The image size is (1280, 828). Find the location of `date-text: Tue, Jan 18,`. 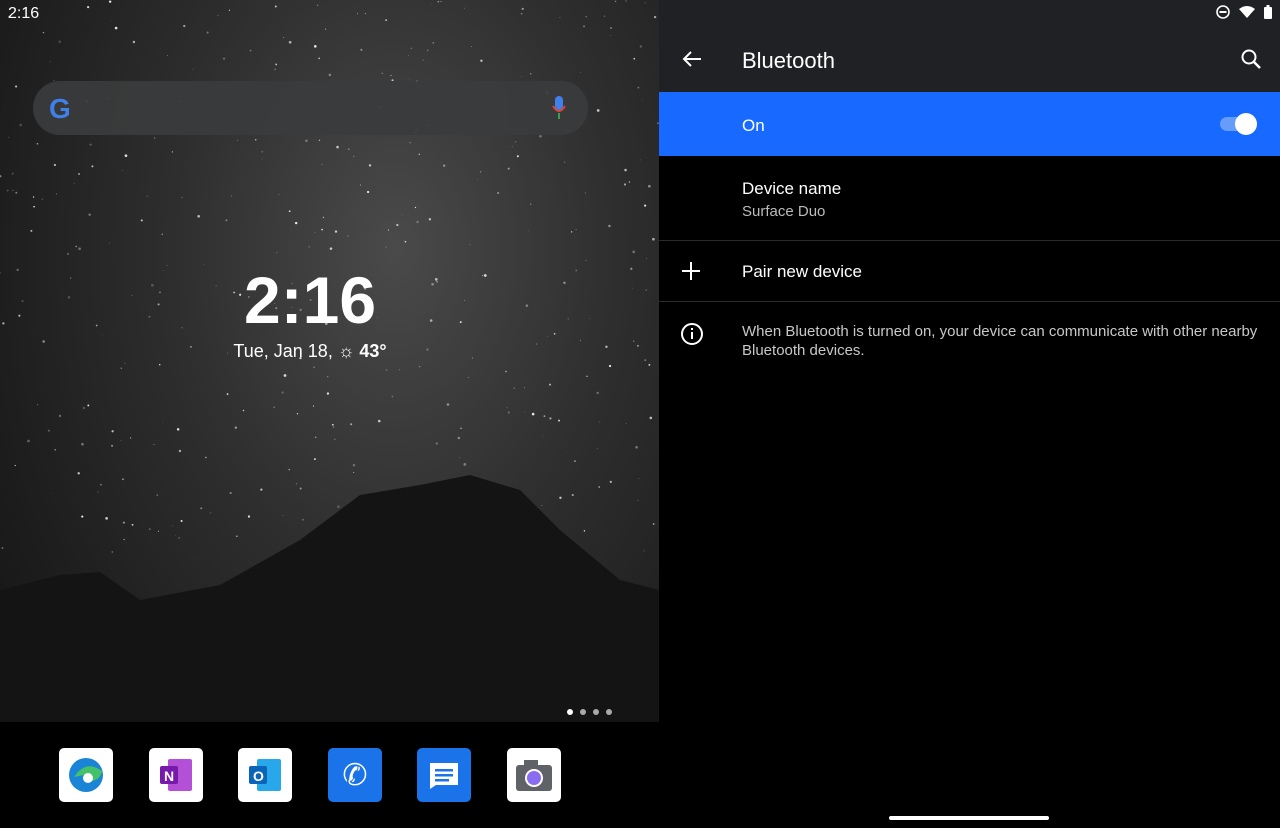

date-text: Tue, Jan 18, is located at coordinates (283, 351).